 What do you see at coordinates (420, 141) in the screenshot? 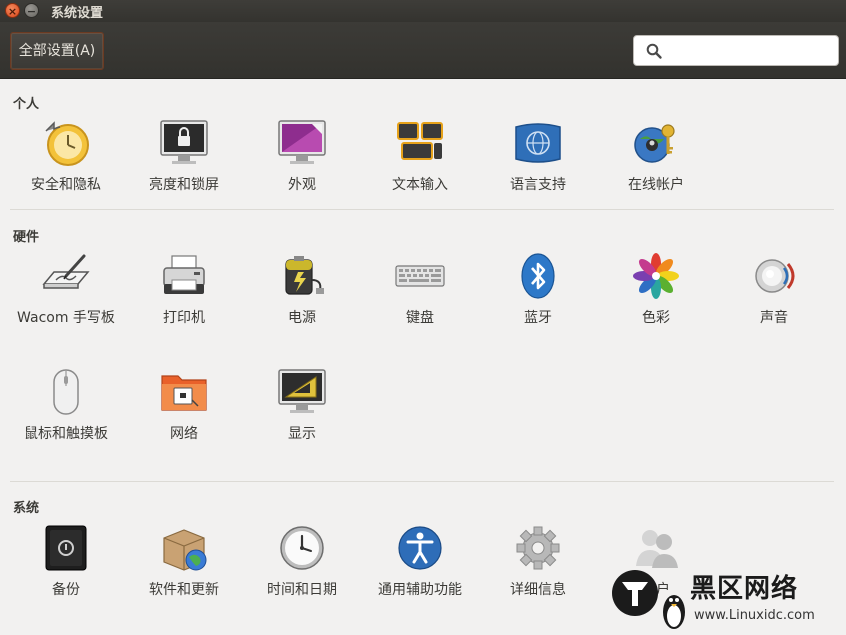
I see `text-entry-icon` at bounding box center [420, 141].